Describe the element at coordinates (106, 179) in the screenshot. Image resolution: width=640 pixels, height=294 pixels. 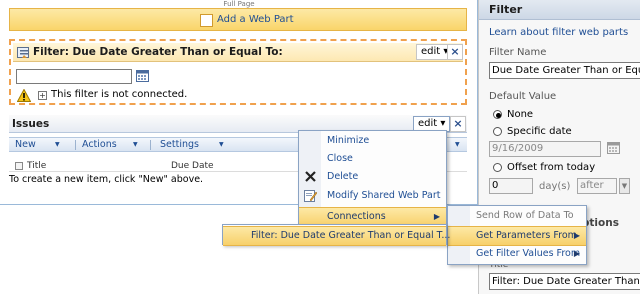
I see `empty-list-message: To create a new item, click "New" above.` at that location.